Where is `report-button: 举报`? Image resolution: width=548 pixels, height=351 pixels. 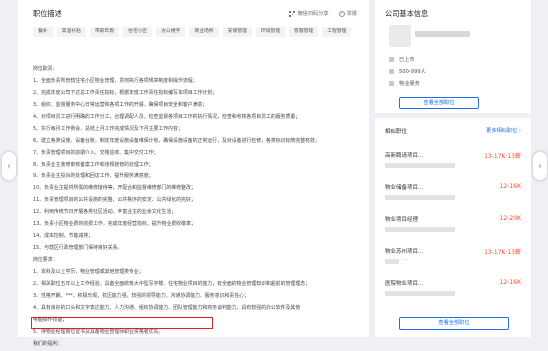
report-button: 举报 is located at coordinates (347, 13).